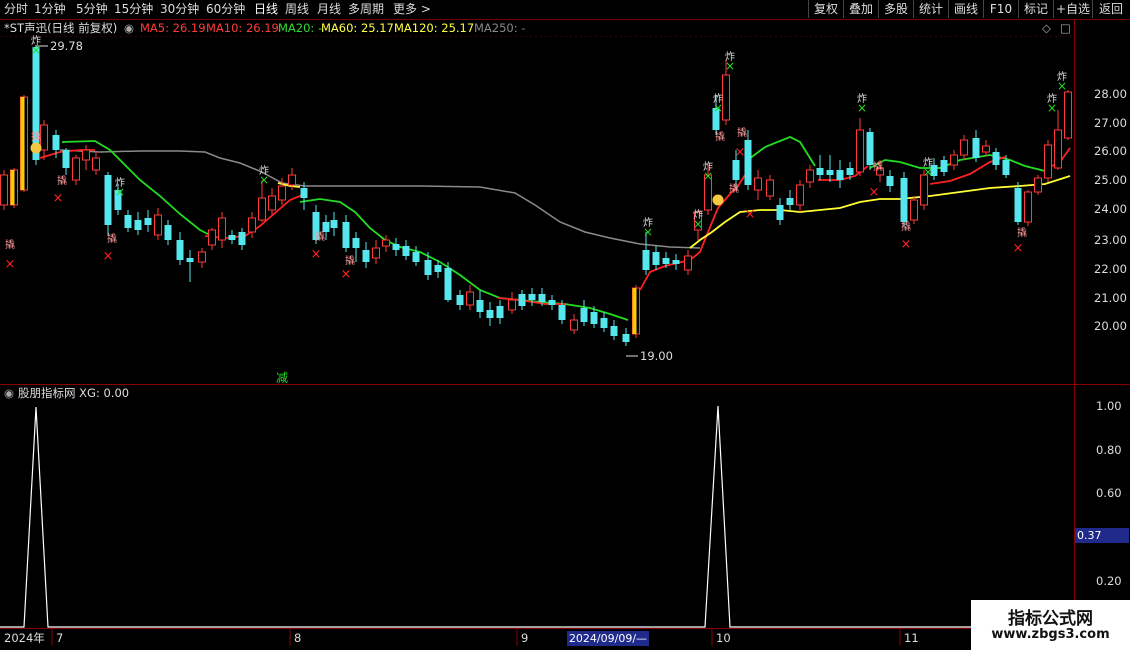 The image size is (1130, 650). Describe the element at coordinates (1109, 450) in the screenshot. I see `indicator-tick: 0.80` at that location.